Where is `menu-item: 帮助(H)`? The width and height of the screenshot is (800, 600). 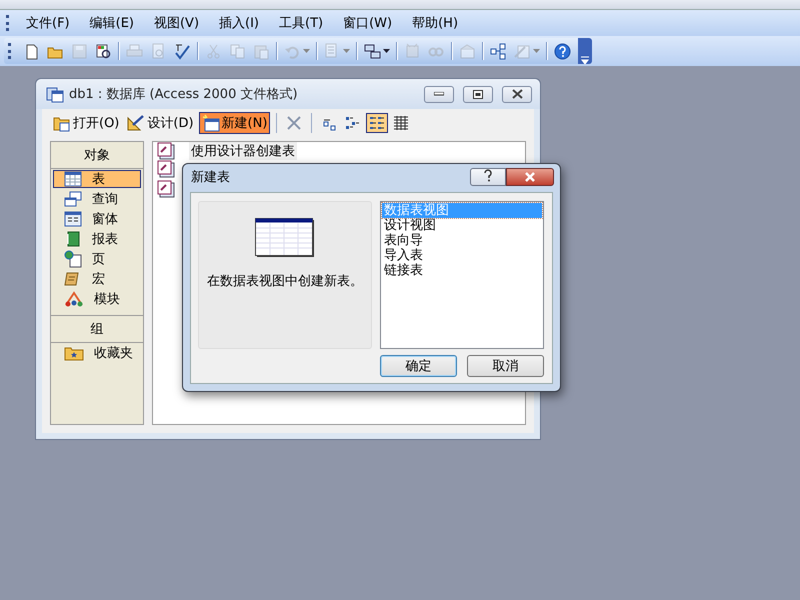 menu-item: 帮助(H) is located at coordinates (435, 23).